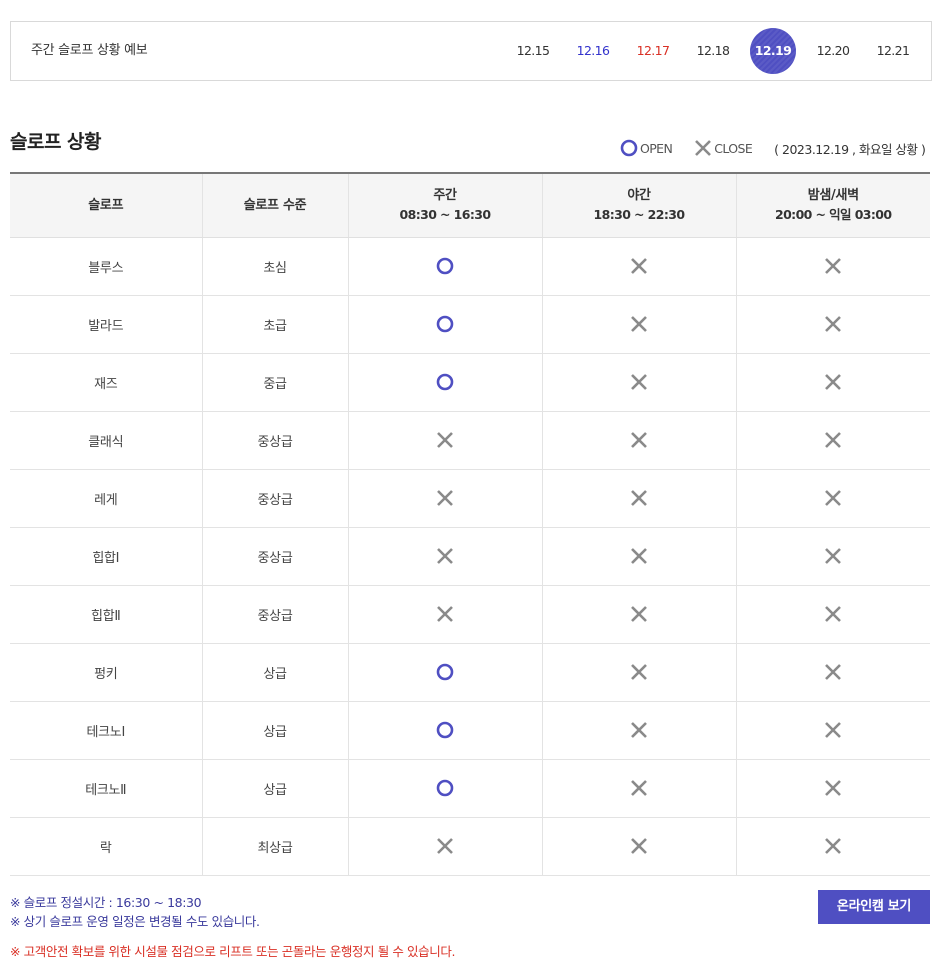 This screenshot has height=974, width=936. I want to click on header-level: 슬로프 수준, so click(275, 205).